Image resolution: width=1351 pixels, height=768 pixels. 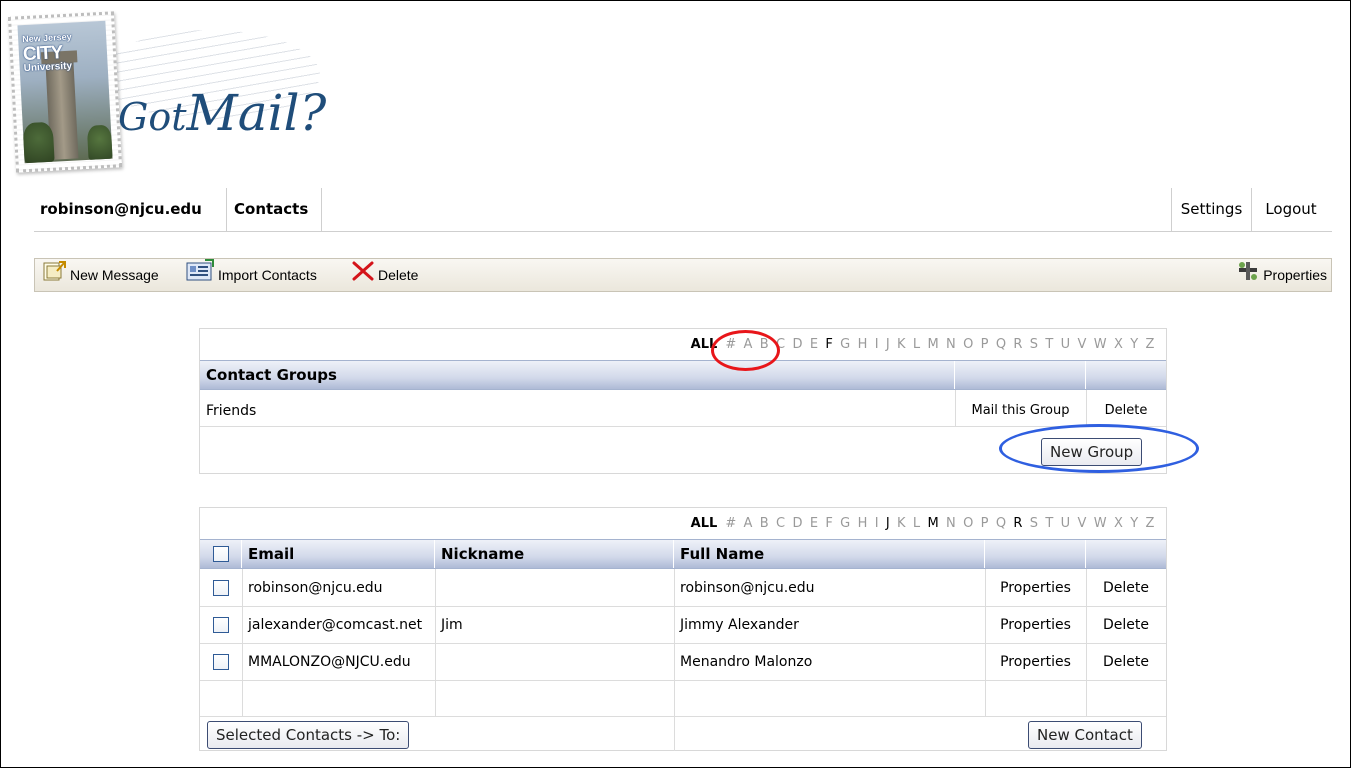 I want to click on app-logo-title: GotMail?, so click(x=222, y=113).